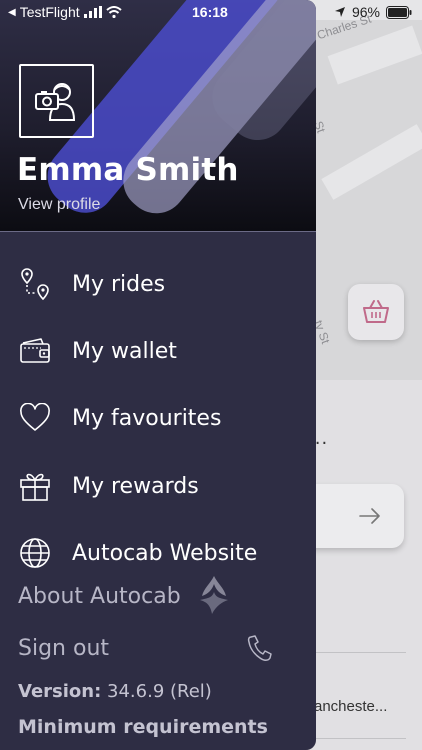 Image resolution: width=422 pixels, height=750 pixels. I want to click on menu-label: My rides, so click(119, 284).